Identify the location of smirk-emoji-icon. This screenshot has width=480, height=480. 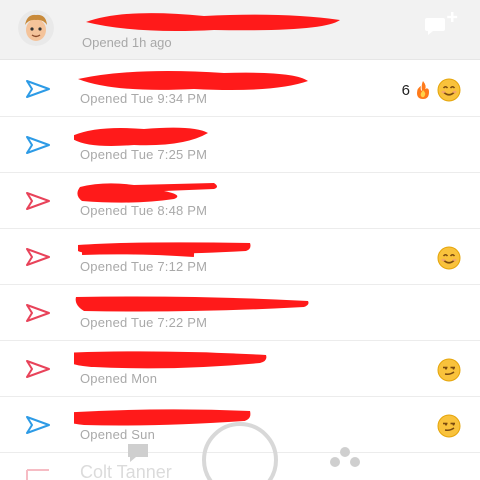
(449, 370).